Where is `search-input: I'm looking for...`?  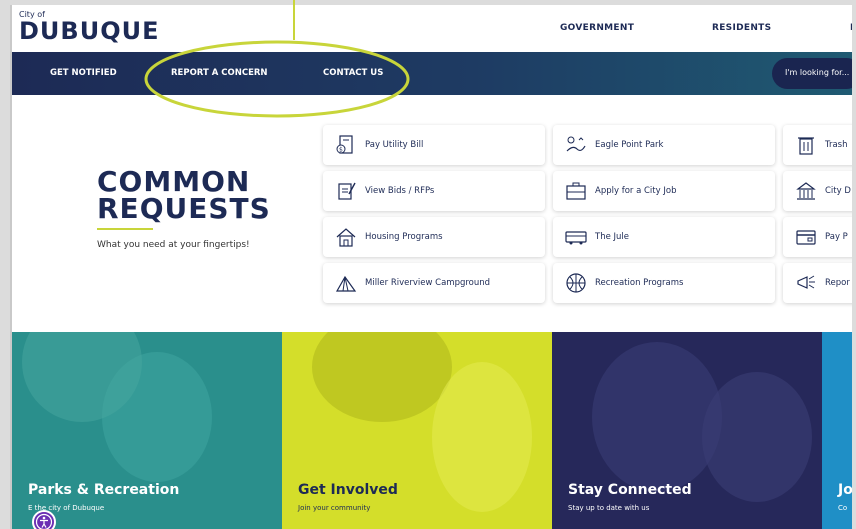
search-input: I'm looking for... is located at coordinates (812, 73).